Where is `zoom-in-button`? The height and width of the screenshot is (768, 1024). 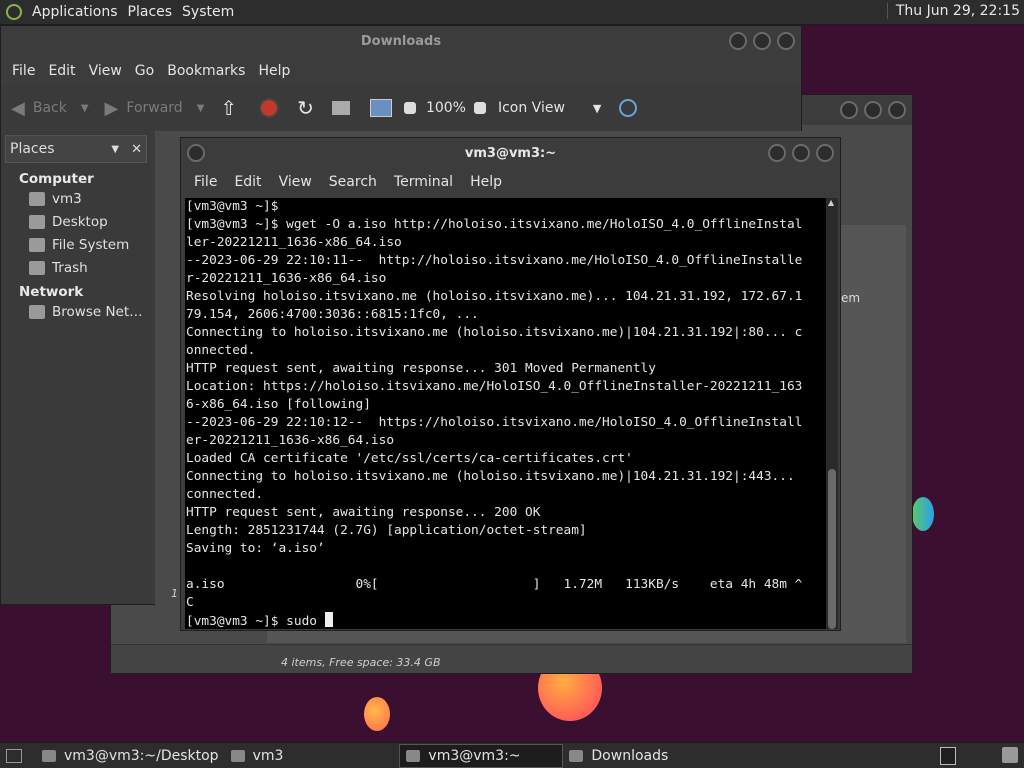 zoom-in-button is located at coordinates (479, 108).